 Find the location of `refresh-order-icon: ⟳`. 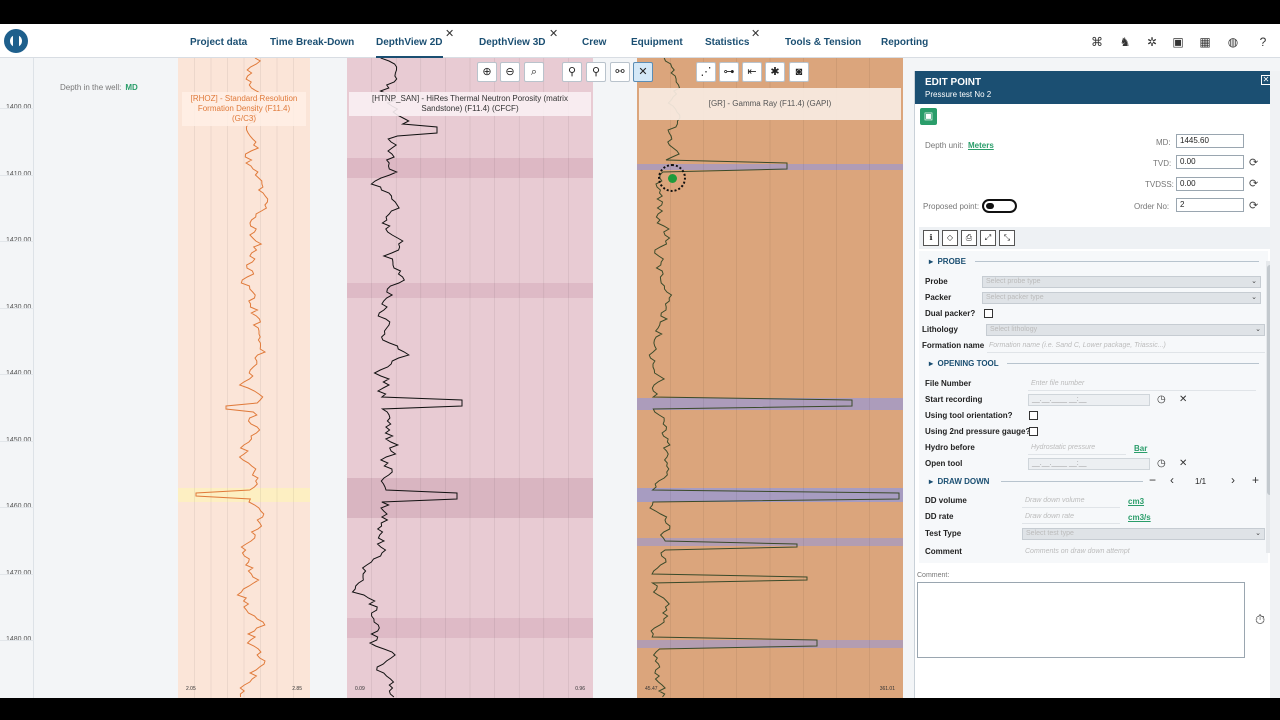

refresh-order-icon: ⟳ is located at coordinates (1253, 206).